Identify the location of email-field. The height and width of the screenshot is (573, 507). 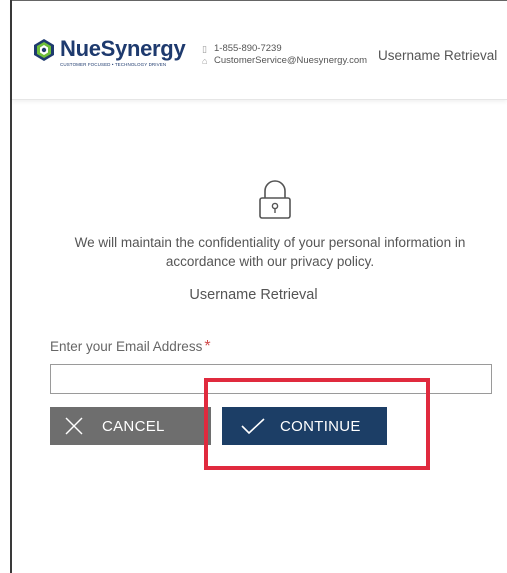
(271, 379).